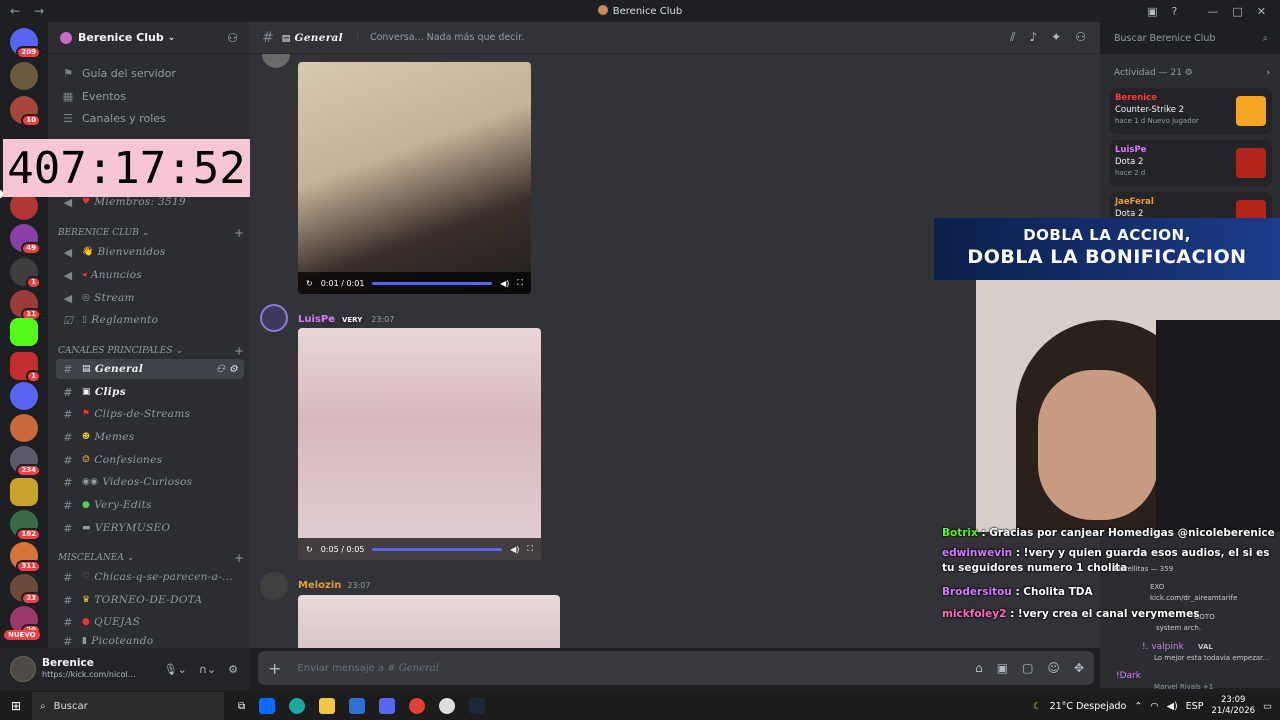 The image size is (1280, 720). Describe the element at coordinates (419, 444) in the screenshot. I see `video-attachment: ↻ 0:05 / 0:05 ◀) ⛶` at that location.